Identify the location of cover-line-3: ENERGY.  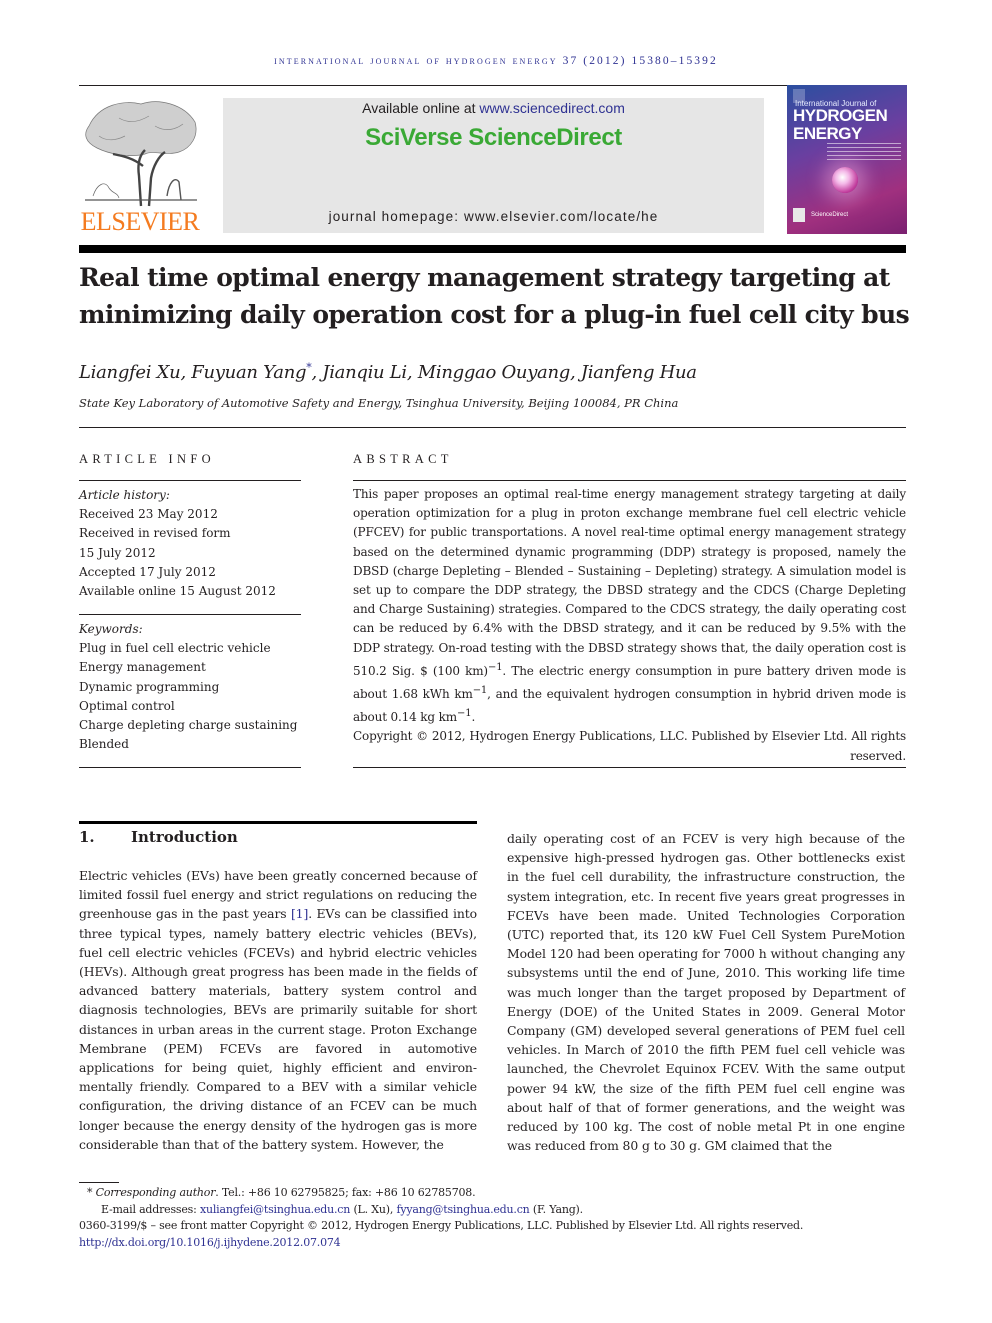
(827, 133).